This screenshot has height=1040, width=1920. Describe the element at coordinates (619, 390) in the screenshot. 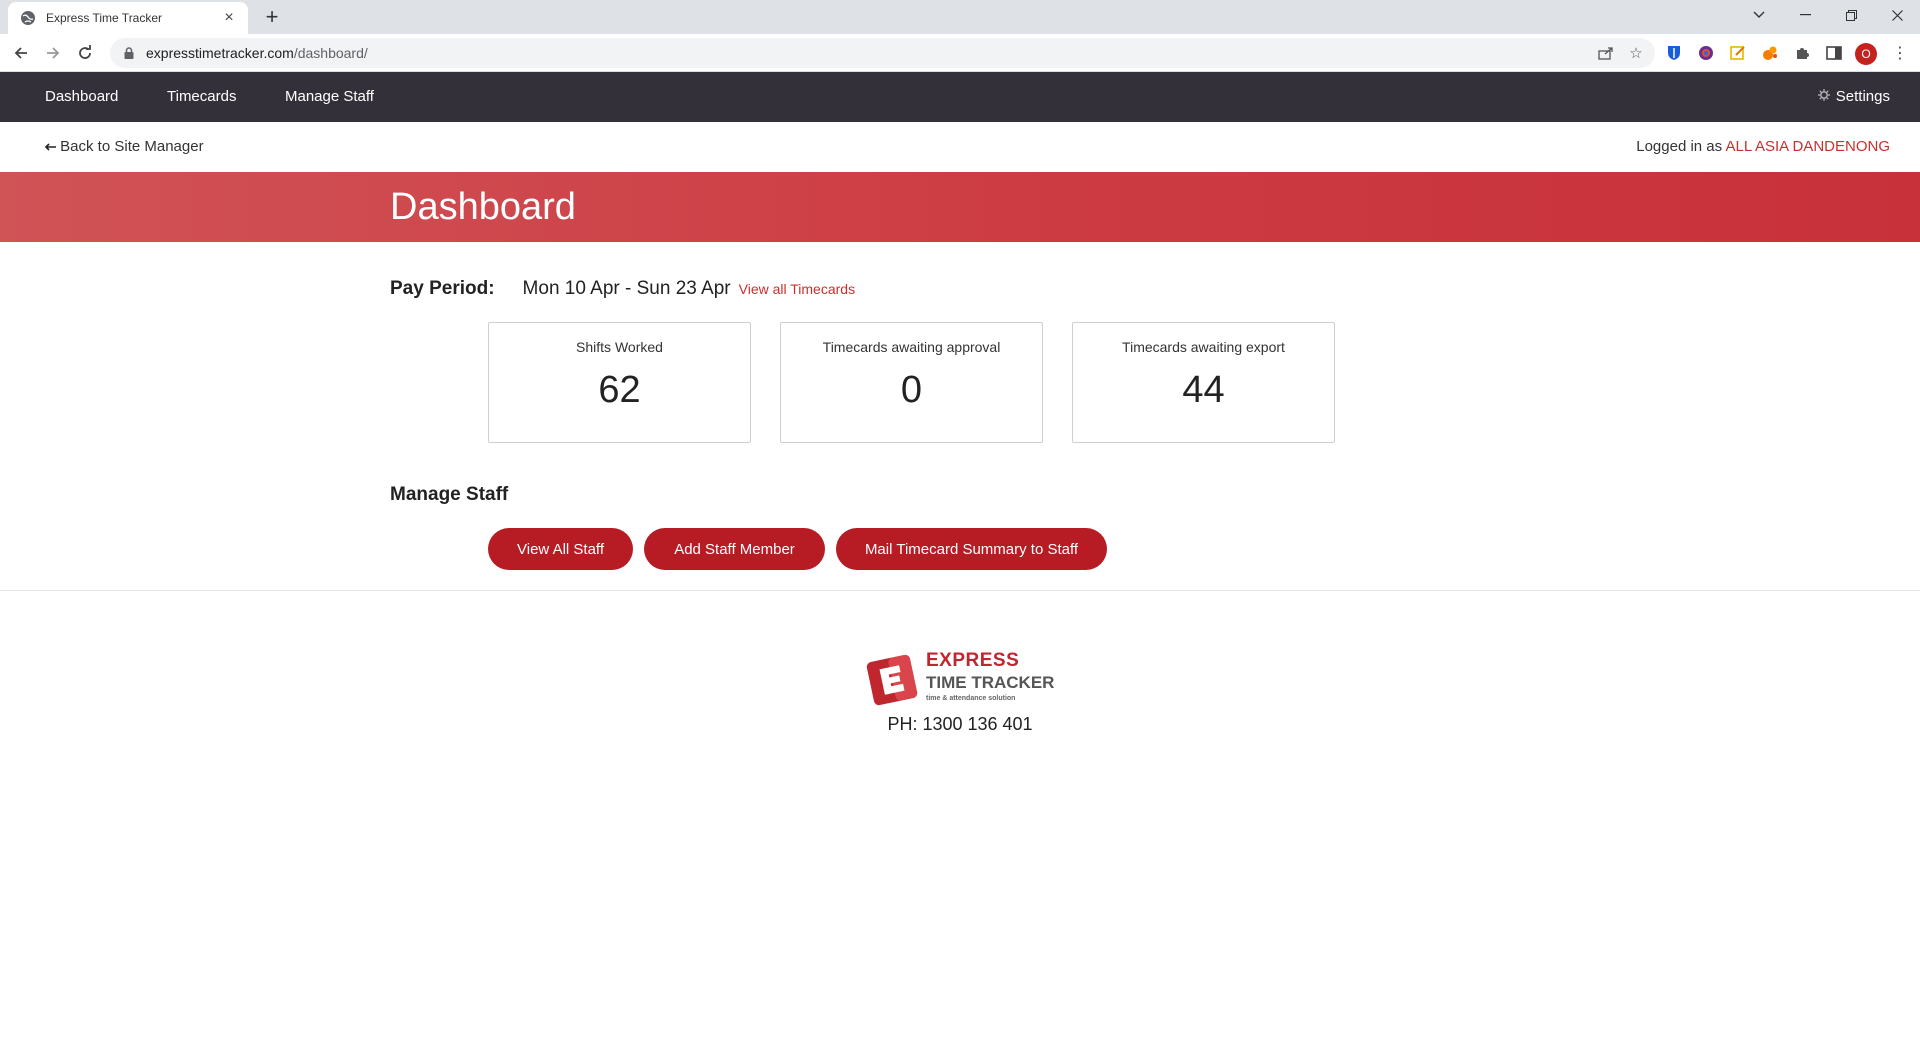

I see `stat-value: 62` at that location.